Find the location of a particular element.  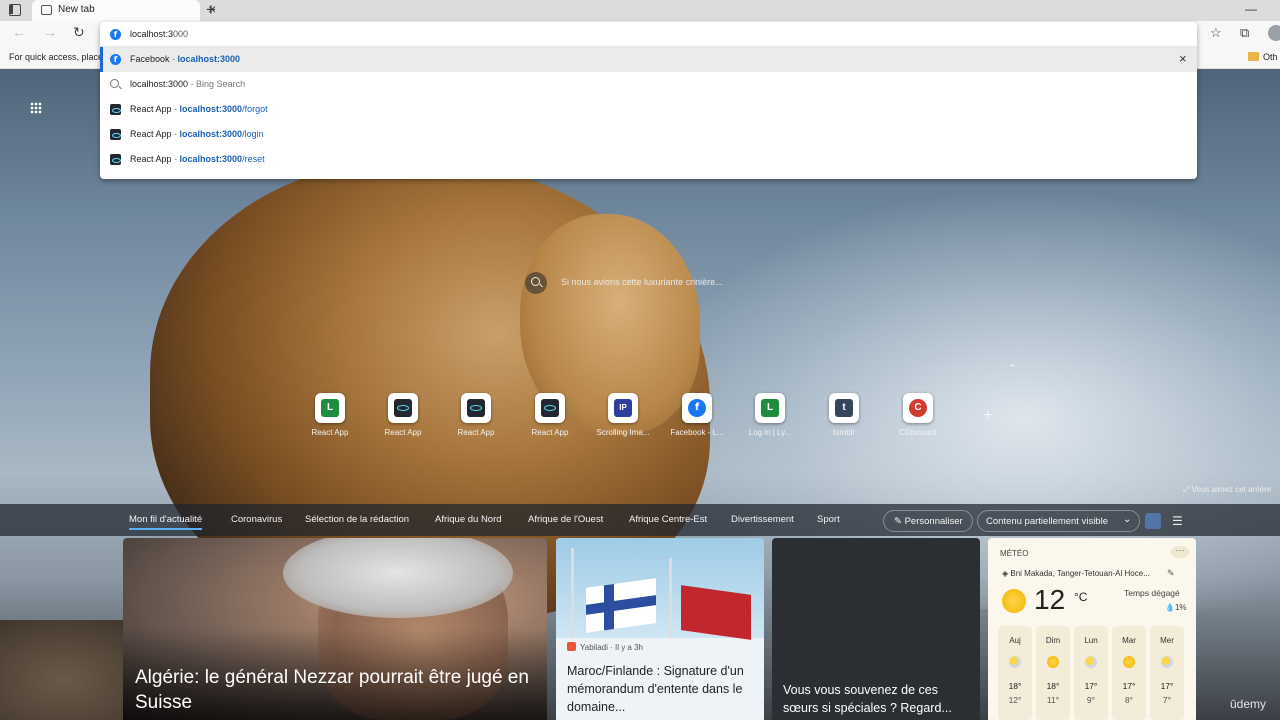

reload-icon: ↻ is located at coordinates (79, 32).